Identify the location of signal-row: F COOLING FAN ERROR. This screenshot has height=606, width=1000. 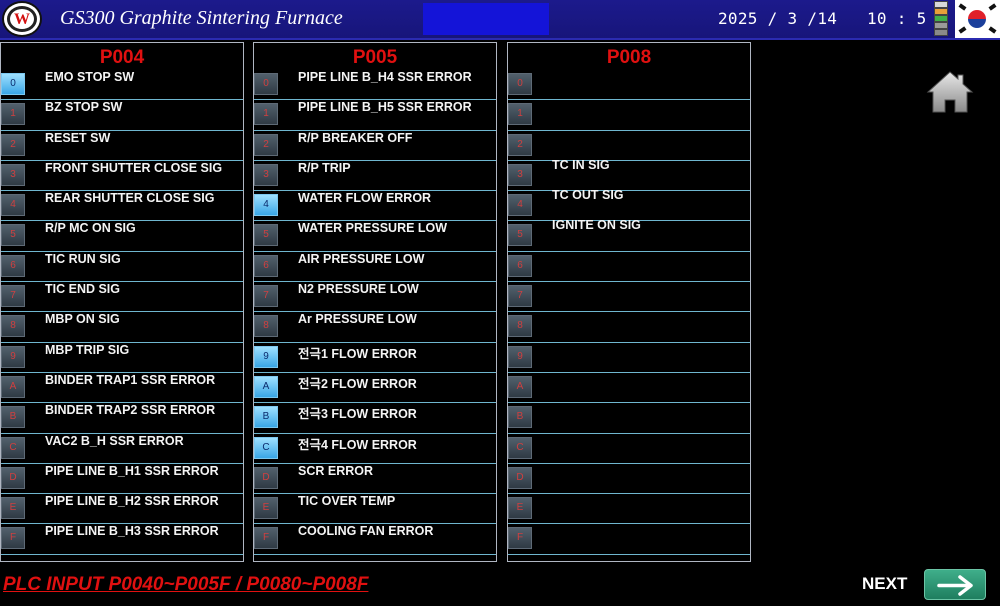
(375, 539).